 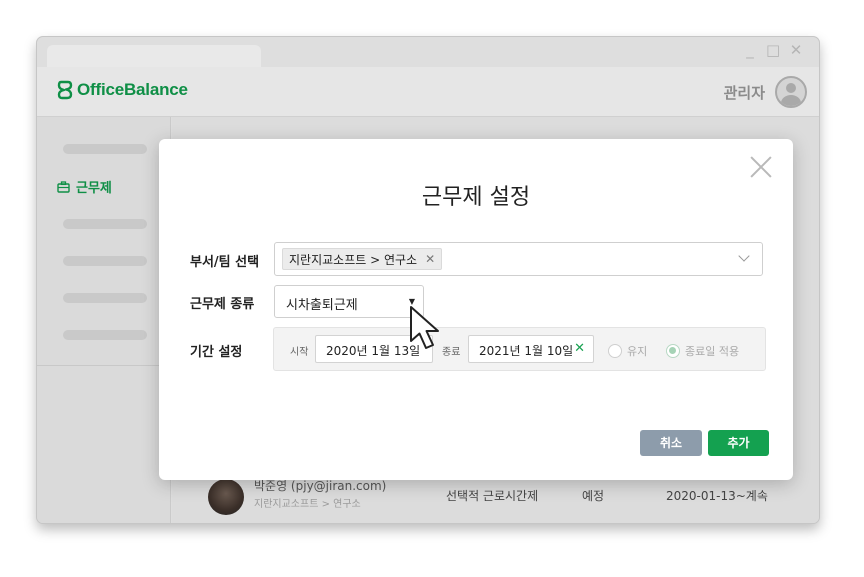 What do you see at coordinates (307, 504) in the screenshot?
I see `employee-dept: 지란지교소프트 > 연구소` at bounding box center [307, 504].